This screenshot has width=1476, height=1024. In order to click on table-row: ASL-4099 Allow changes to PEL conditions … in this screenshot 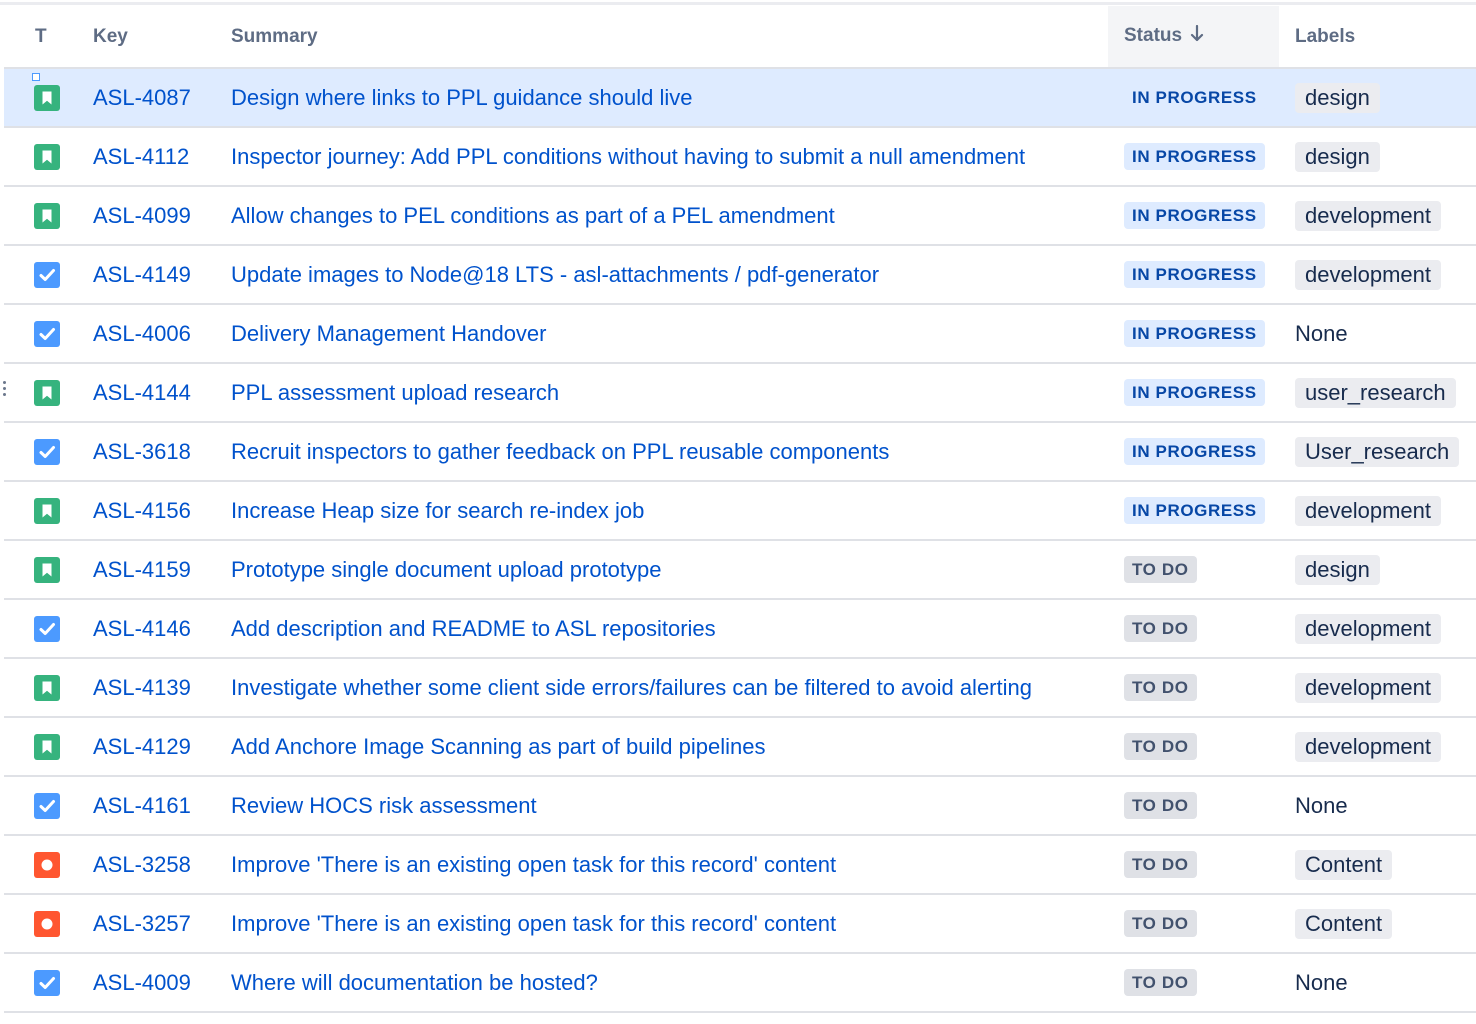, I will do `click(740, 216)`.